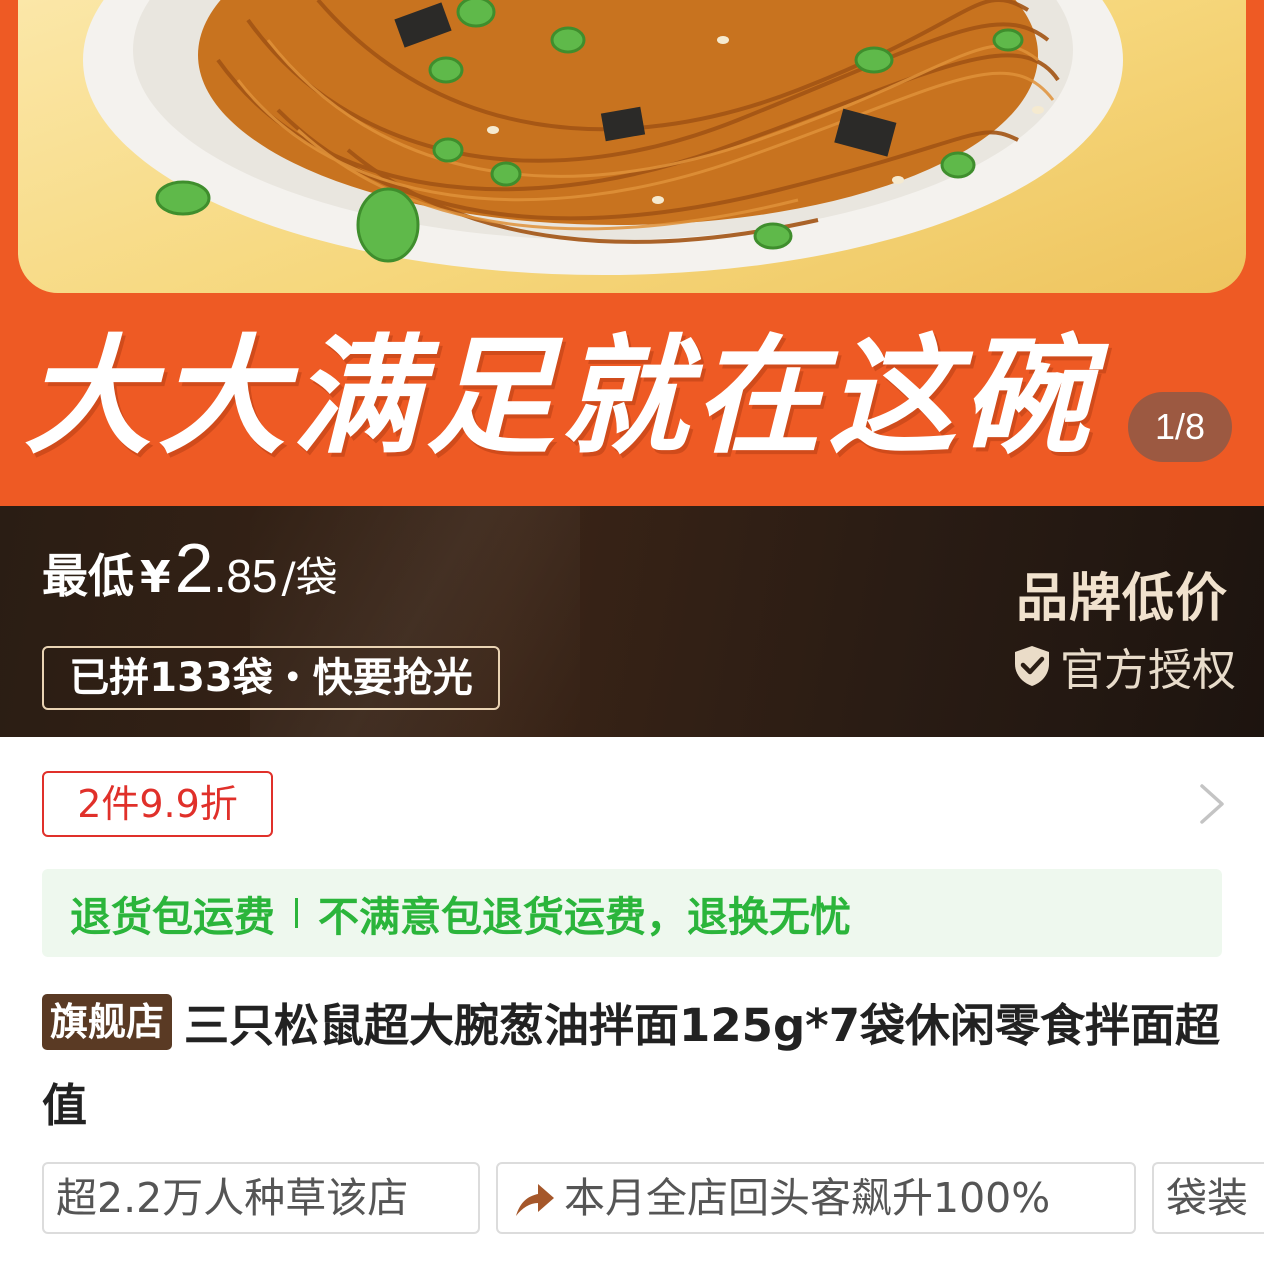 The height and width of the screenshot is (1264, 1264). Describe the element at coordinates (194, 568) in the screenshot. I see `price-integer: 2` at that location.